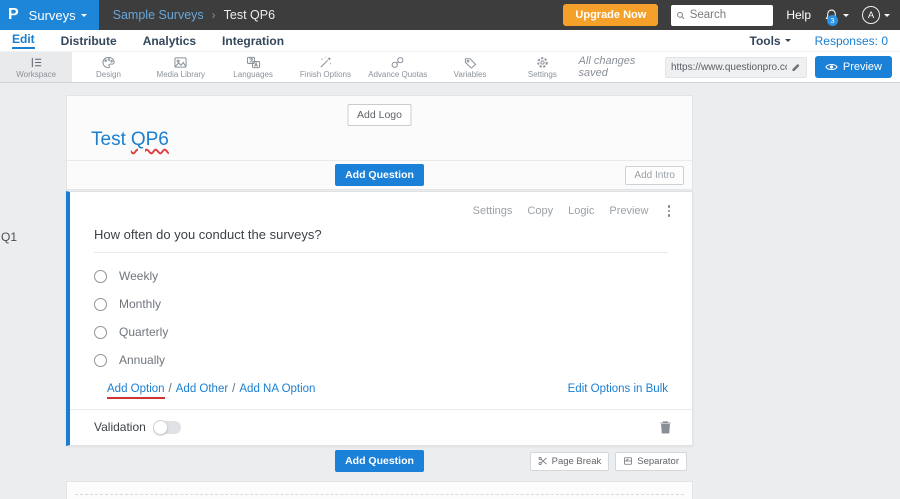 Image resolution: width=900 pixels, height=499 pixels. What do you see at coordinates (729, 15) in the screenshot?
I see `search-input` at bounding box center [729, 15].